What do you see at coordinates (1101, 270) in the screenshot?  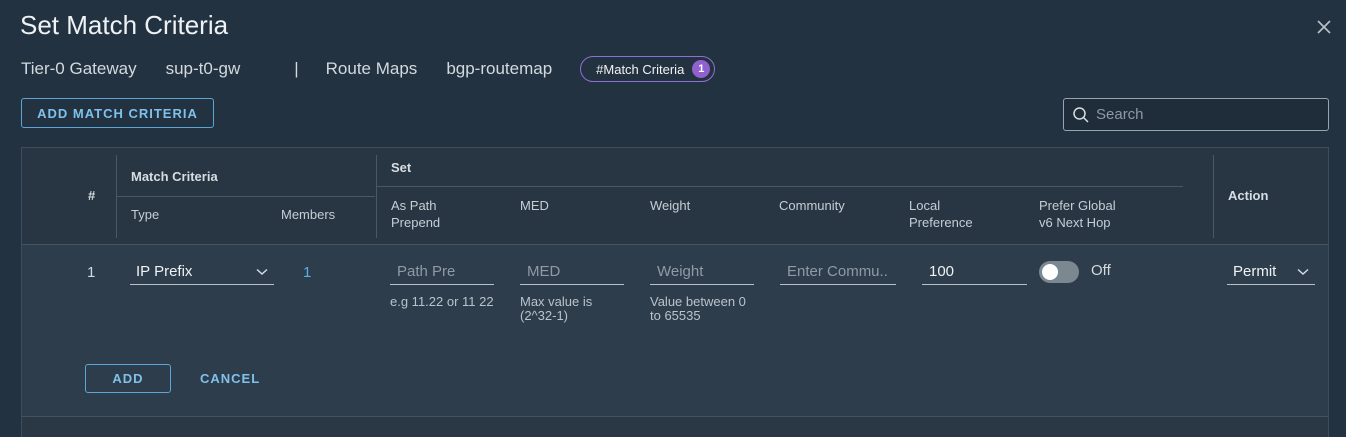 I see `prefer-global-state: Off` at bounding box center [1101, 270].